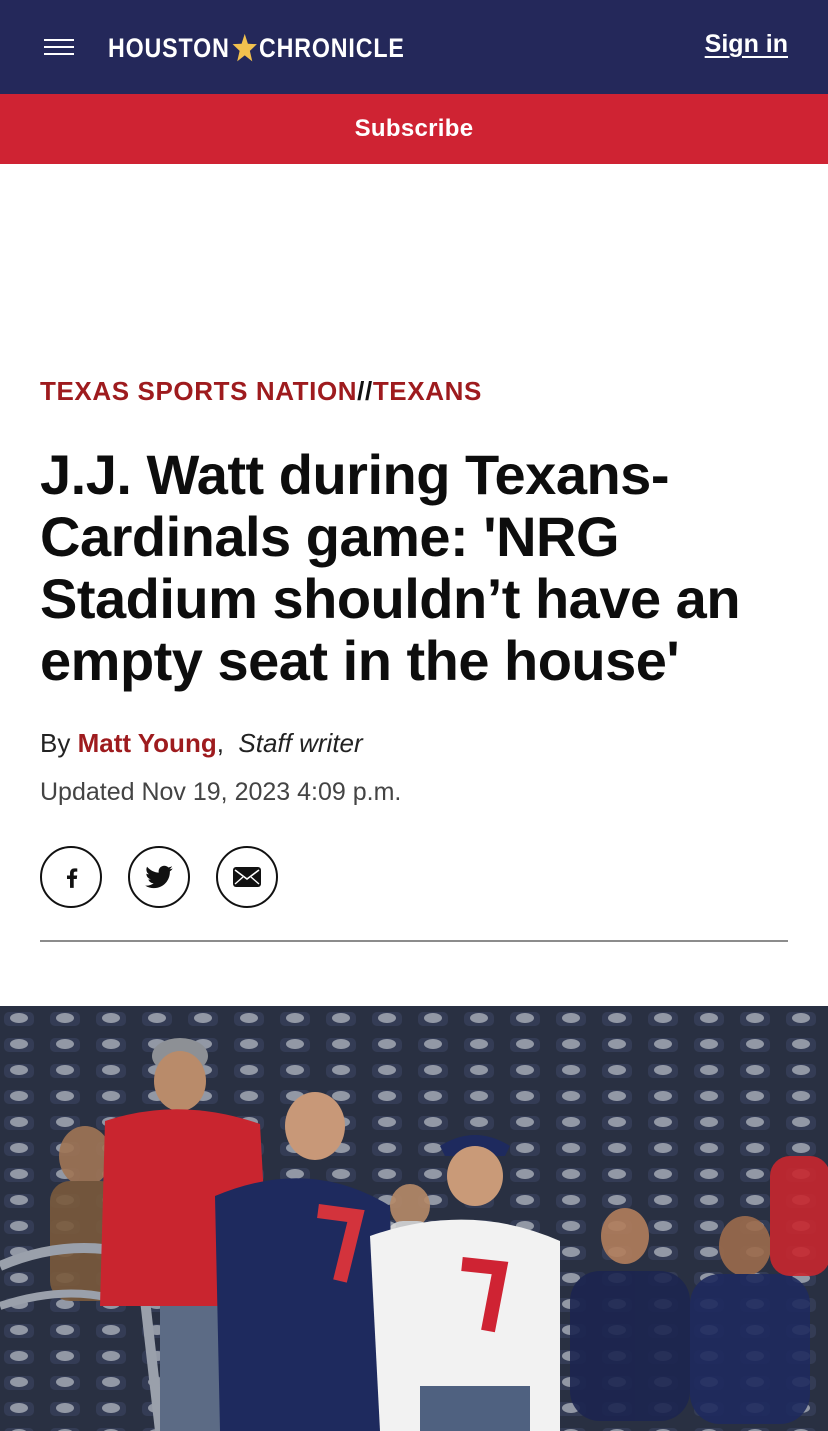 The height and width of the screenshot is (1431, 828). Describe the element at coordinates (55, 743) in the screenshot. I see `byline-prefix: By` at that location.